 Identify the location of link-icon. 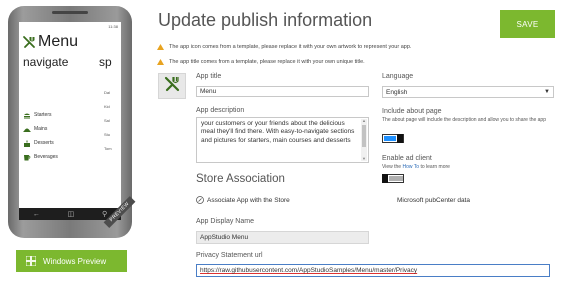
(200, 200).